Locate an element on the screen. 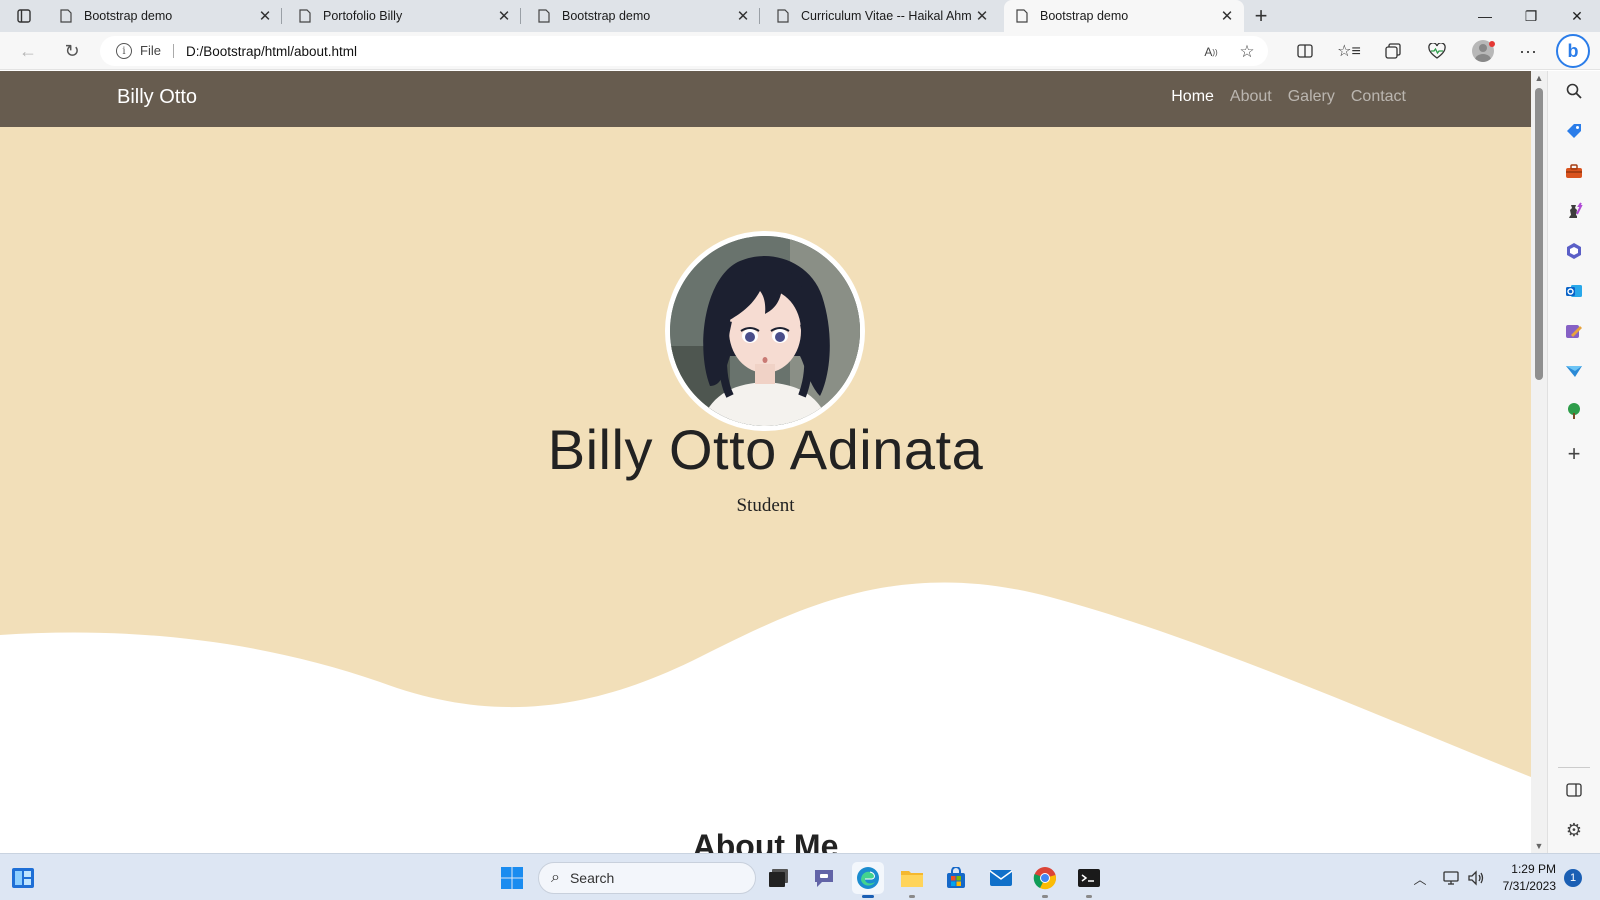 This screenshot has height=900, width=1600. edge-sidebar: + ⚙ is located at coordinates (1573, 462).